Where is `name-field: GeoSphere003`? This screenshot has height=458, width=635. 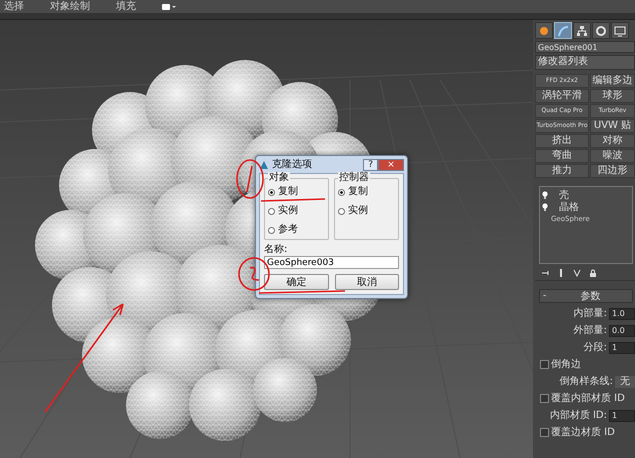
name-field: GeoSphere003 is located at coordinates (331, 262).